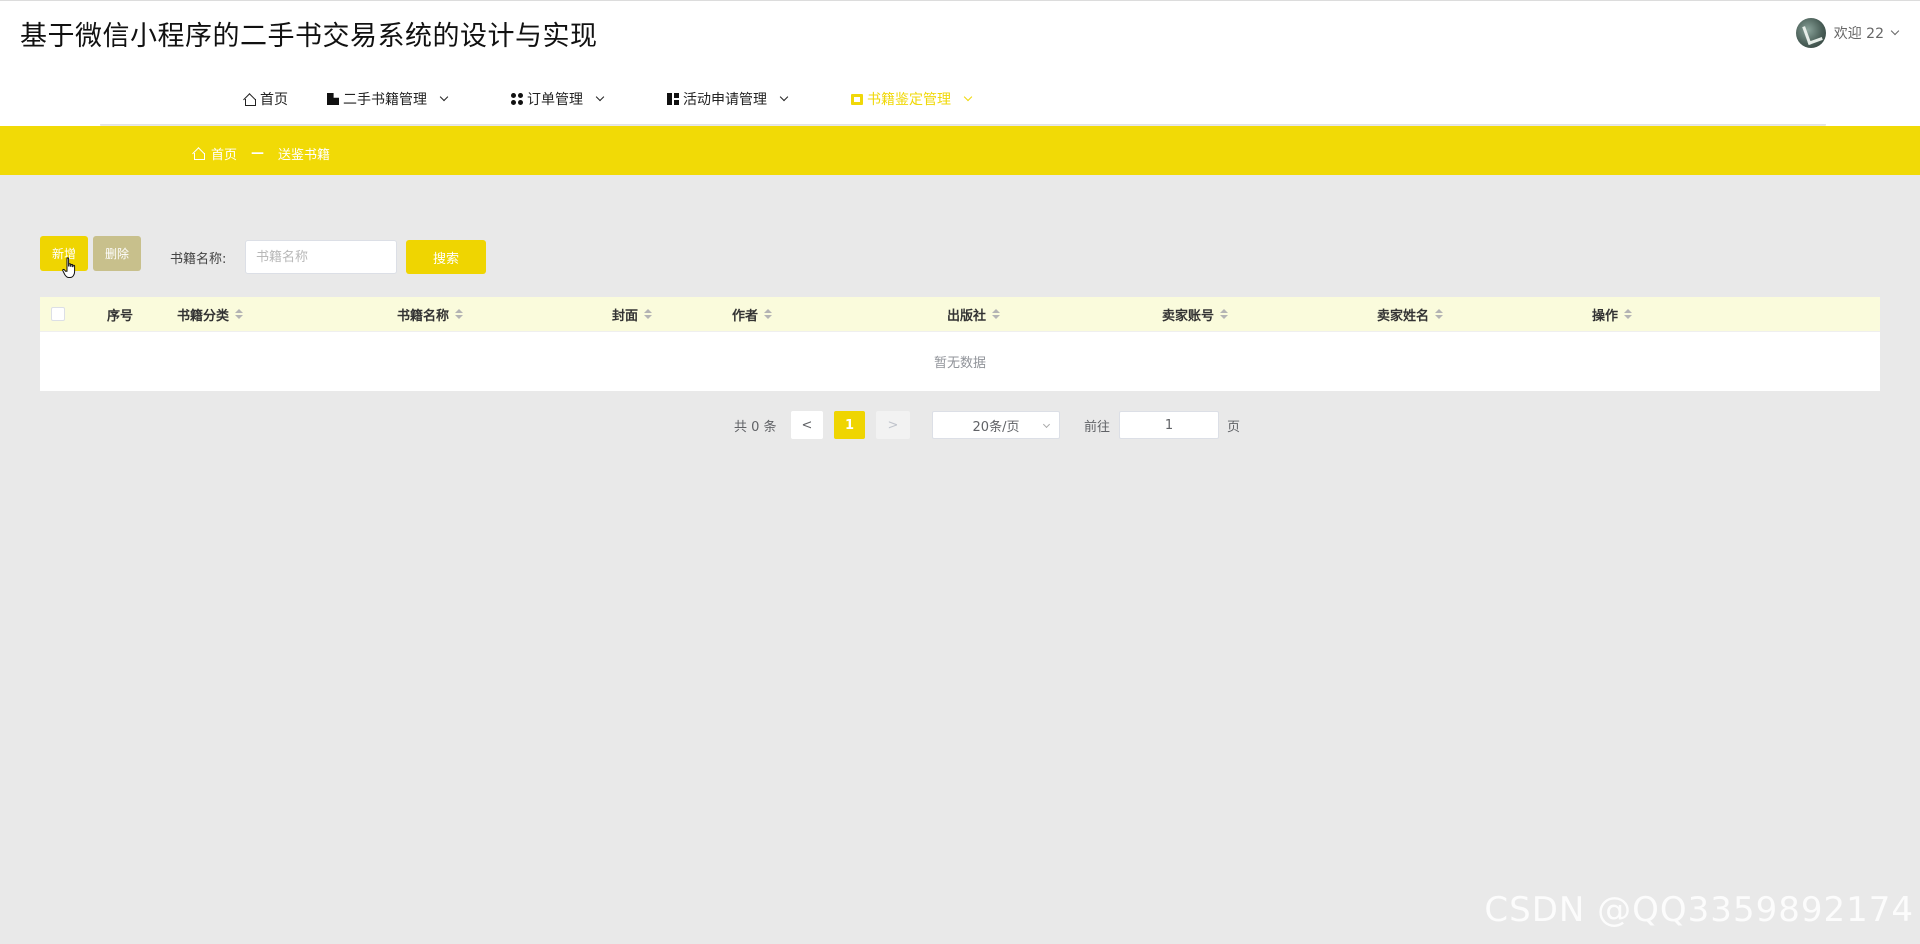 The width and height of the screenshot is (1920, 944). Describe the element at coordinates (849, 425) in the screenshot. I see `page-number-current: 1` at that location.